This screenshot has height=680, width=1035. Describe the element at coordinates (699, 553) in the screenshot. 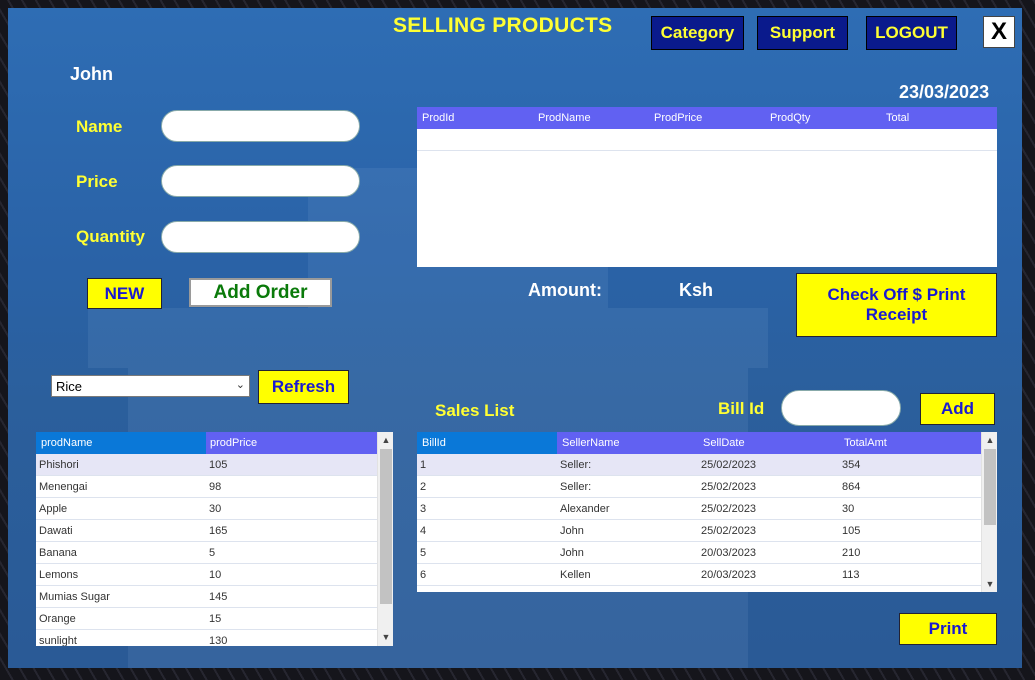

I see `table-row: 5 John 20/03/2023 210` at that location.